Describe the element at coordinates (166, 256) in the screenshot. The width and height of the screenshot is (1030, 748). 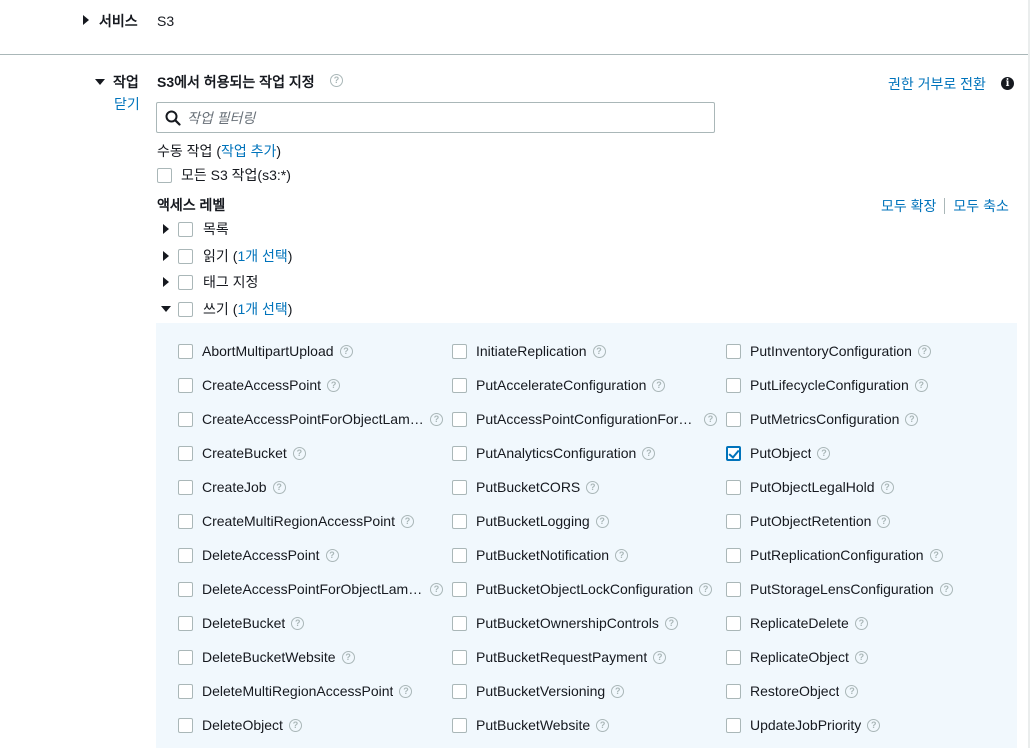
I see `expand-read-icon` at that location.